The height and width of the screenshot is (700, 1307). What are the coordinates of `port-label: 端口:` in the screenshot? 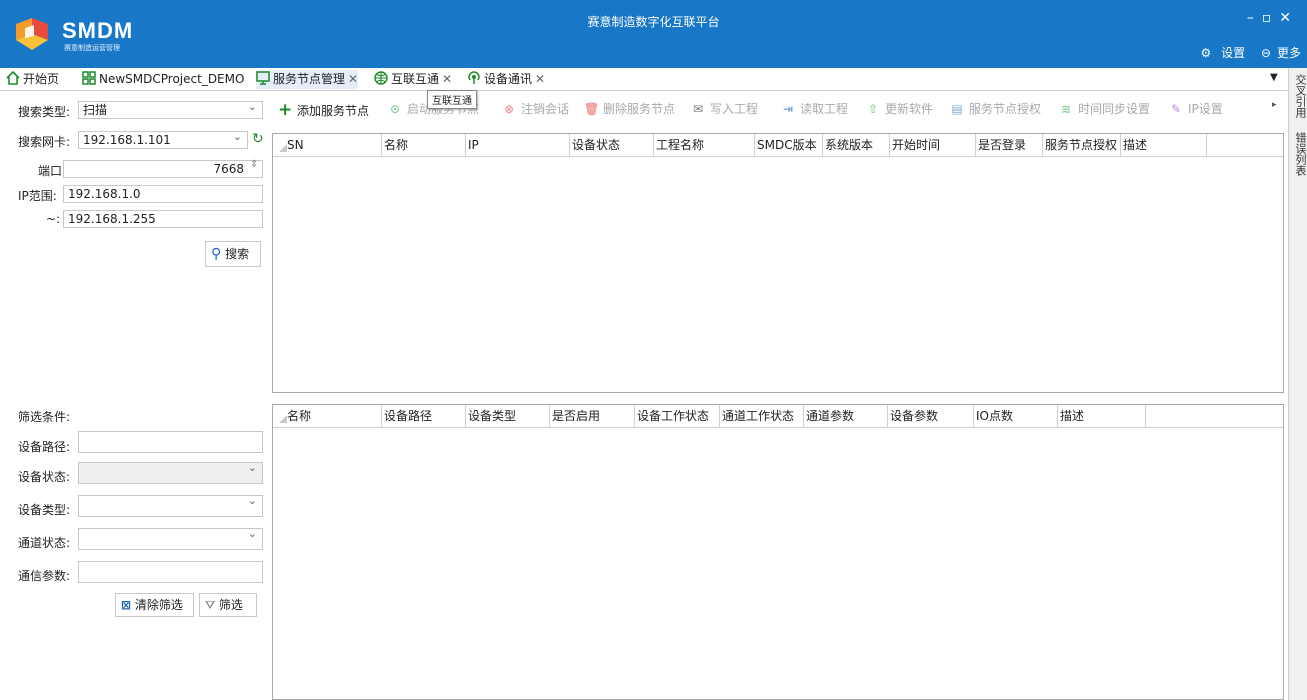 It's located at (52, 171).